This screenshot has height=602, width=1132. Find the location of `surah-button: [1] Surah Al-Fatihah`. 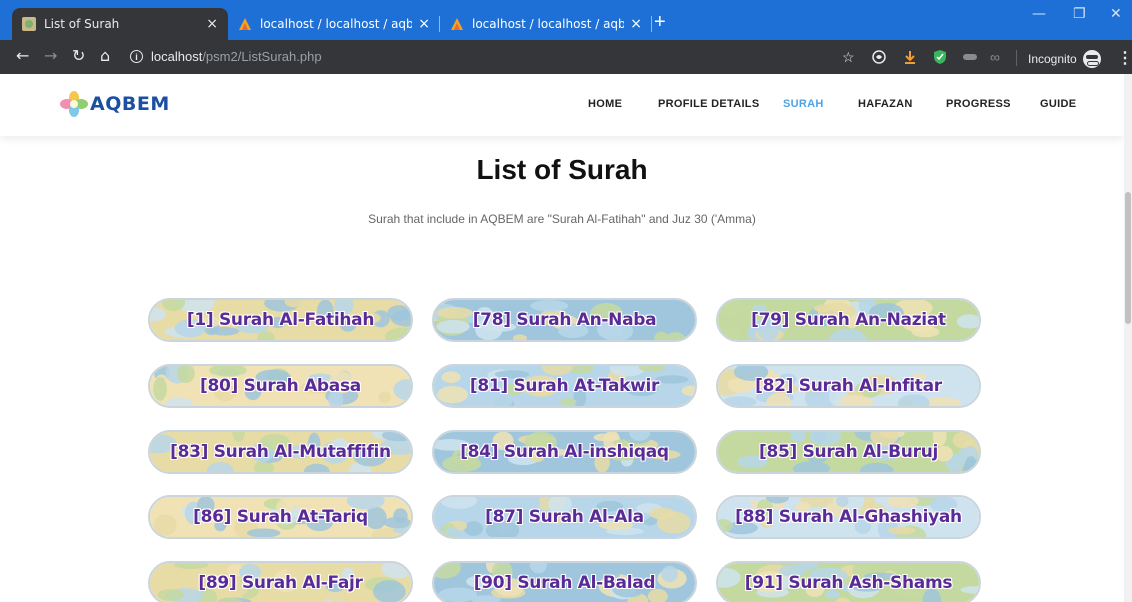

surah-button: [1] Surah Al-Fatihah is located at coordinates (280, 320).